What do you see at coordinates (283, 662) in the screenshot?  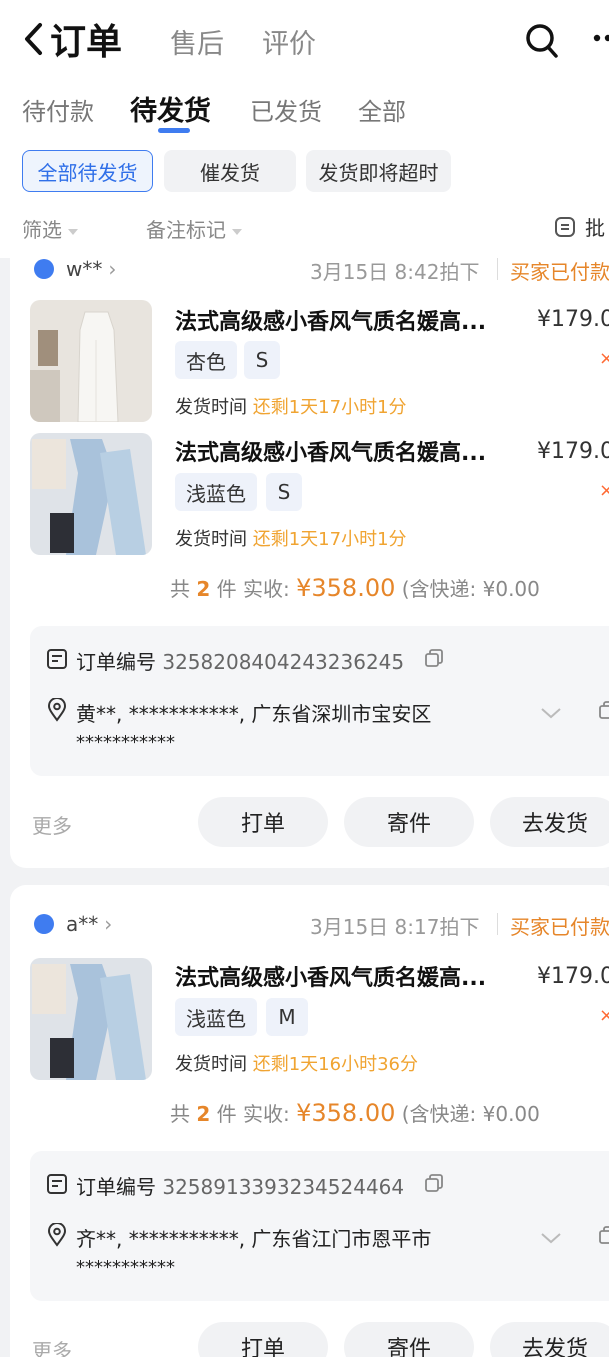 I see `order-number-value: 3258208404243236245` at bounding box center [283, 662].